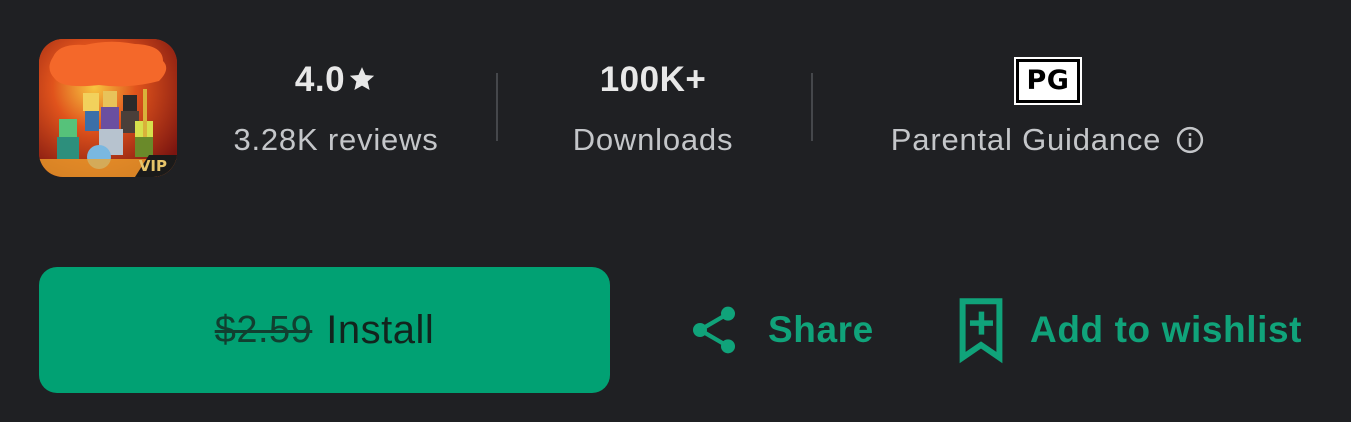  What do you see at coordinates (320, 79) in the screenshot?
I see `rating-value: 4.0` at bounding box center [320, 79].